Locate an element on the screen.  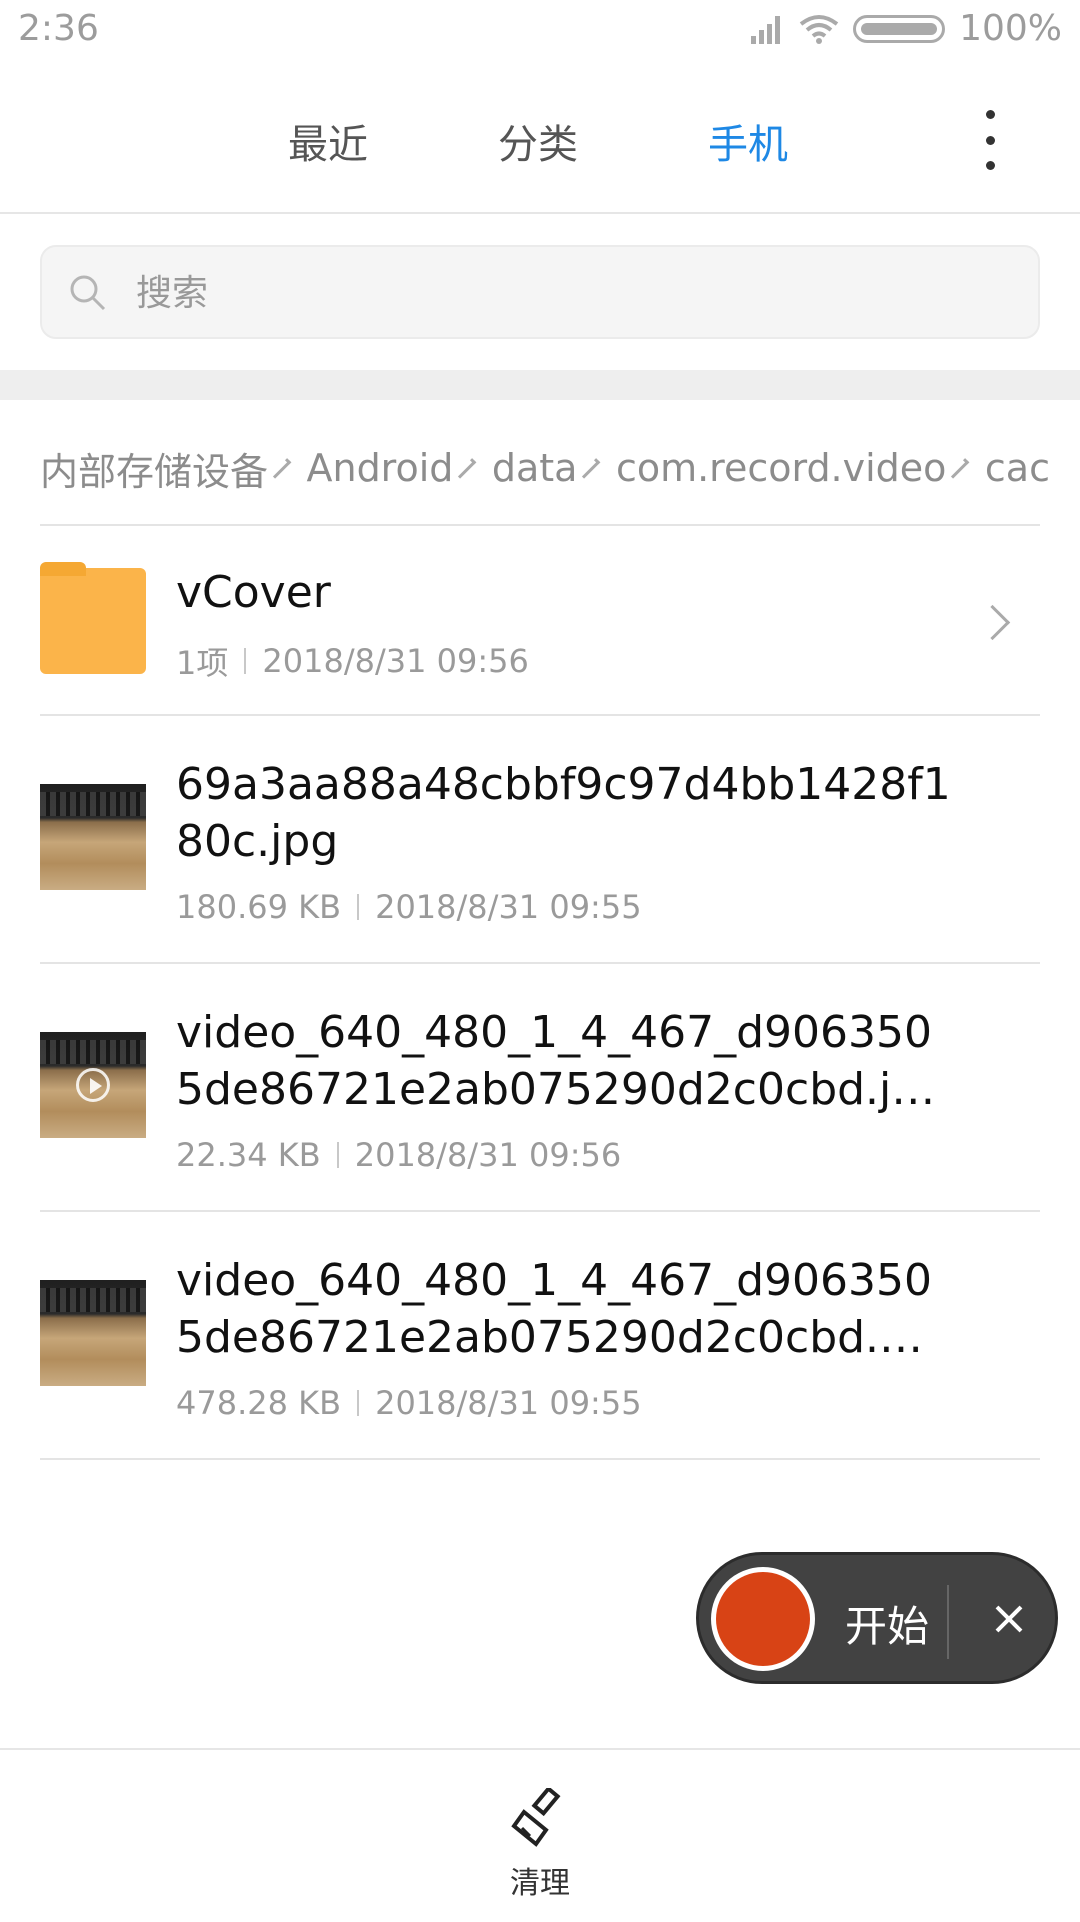
divider is located at coordinates (540, 1459).